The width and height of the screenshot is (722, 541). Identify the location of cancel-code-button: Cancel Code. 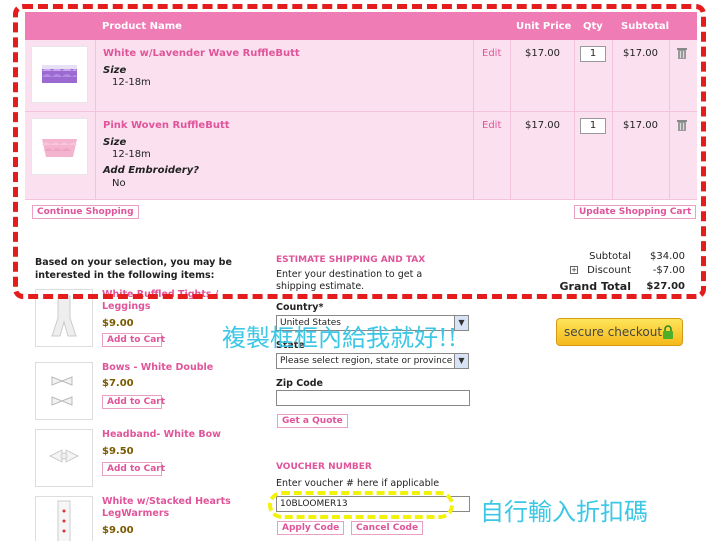
(387, 528).